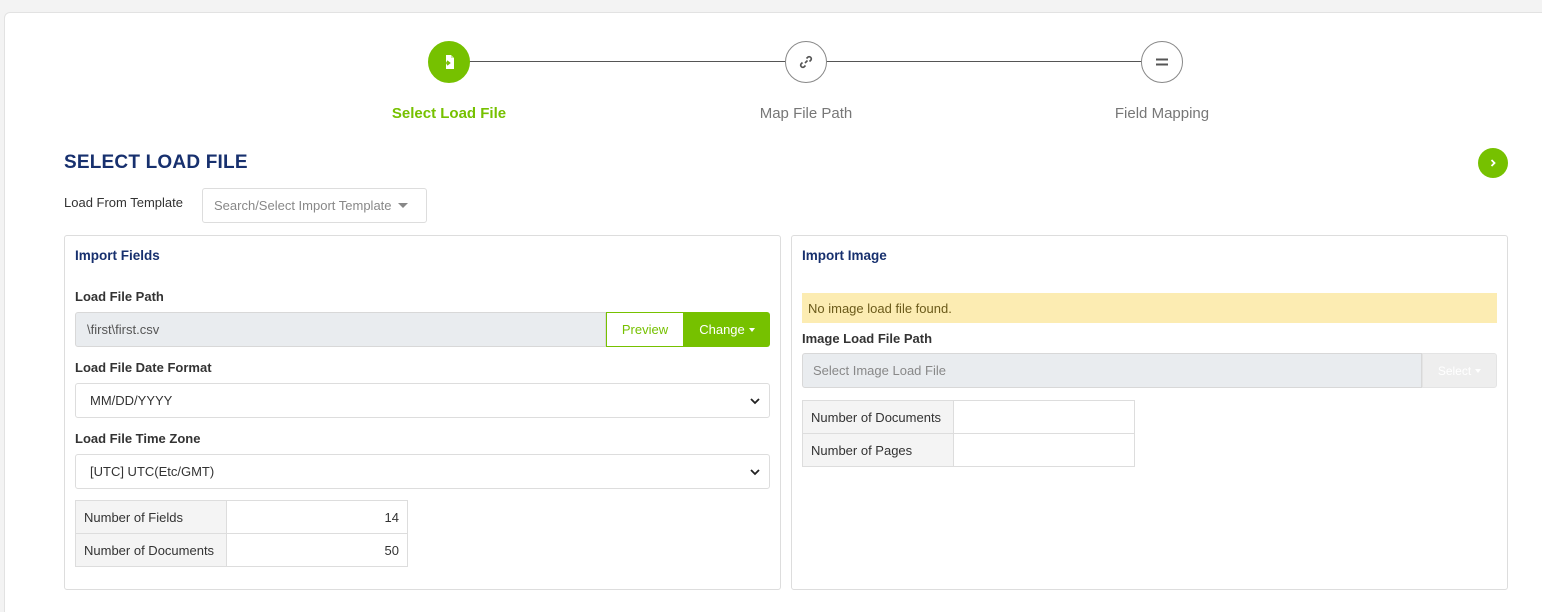 The image size is (1542, 612). What do you see at coordinates (317, 550) in the screenshot?
I see `stat-value: 50` at bounding box center [317, 550].